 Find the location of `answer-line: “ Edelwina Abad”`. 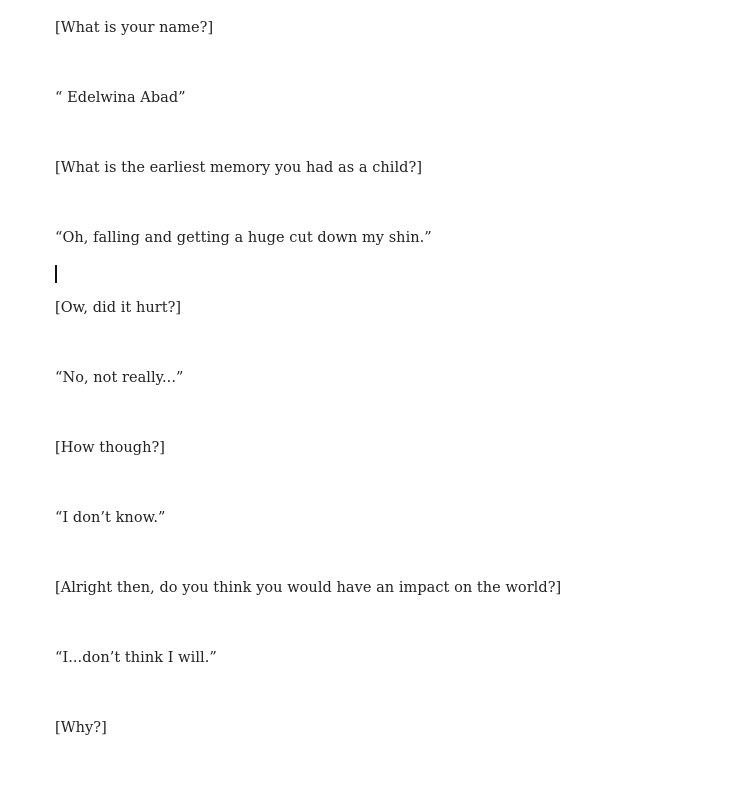

answer-line: “ Edelwina Abad” is located at coordinates (120, 98).